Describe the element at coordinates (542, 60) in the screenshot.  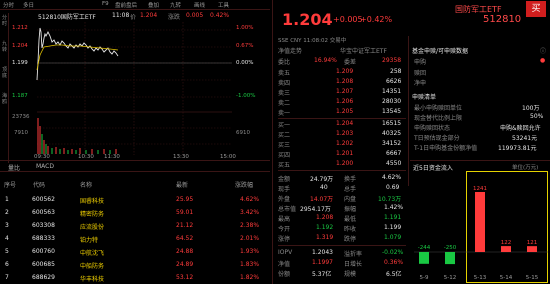
I see `info-icon: ●` at that location.